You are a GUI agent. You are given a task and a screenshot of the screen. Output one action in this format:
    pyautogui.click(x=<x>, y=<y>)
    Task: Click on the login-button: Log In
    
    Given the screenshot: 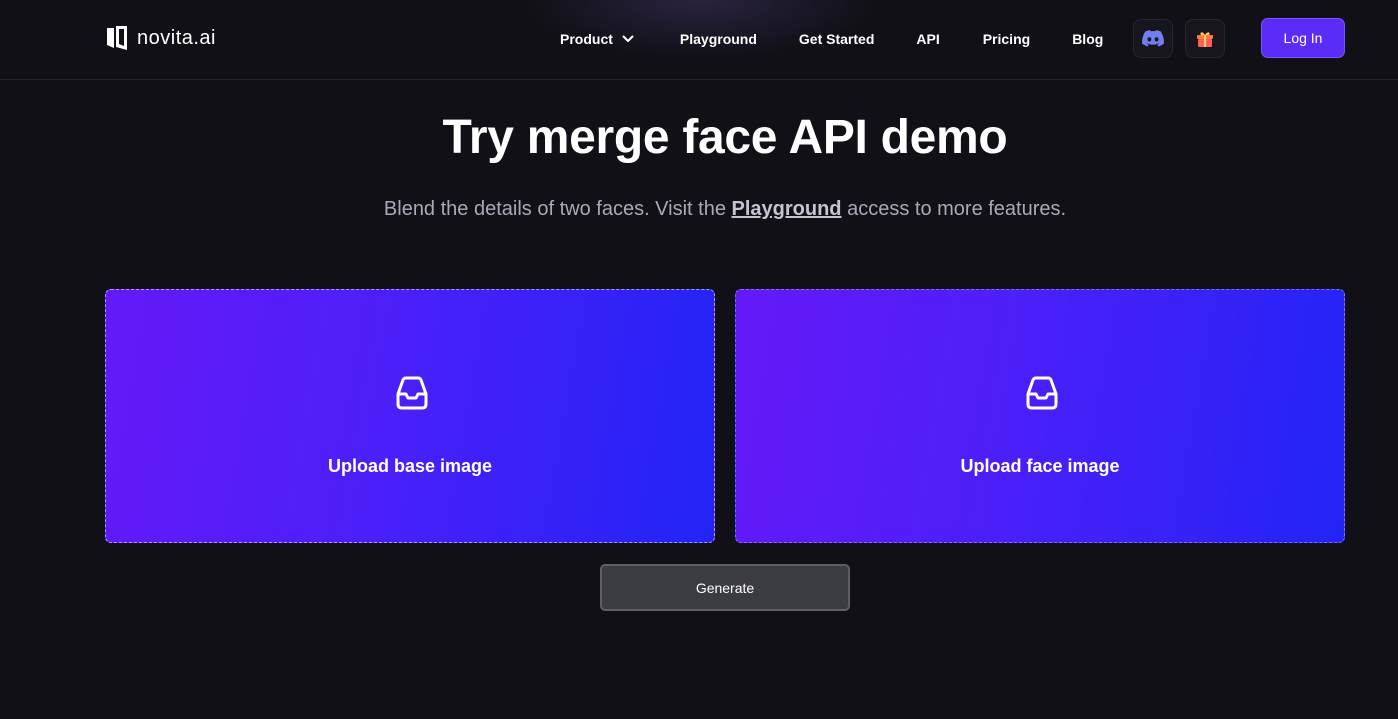 What is the action you would take?
    pyautogui.click(x=1303, y=38)
    